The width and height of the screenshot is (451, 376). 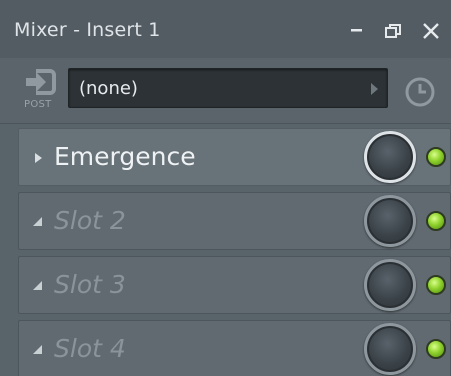 What do you see at coordinates (90, 220) in the screenshot?
I see `slot-label: Slot 2` at bounding box center [90, 220].